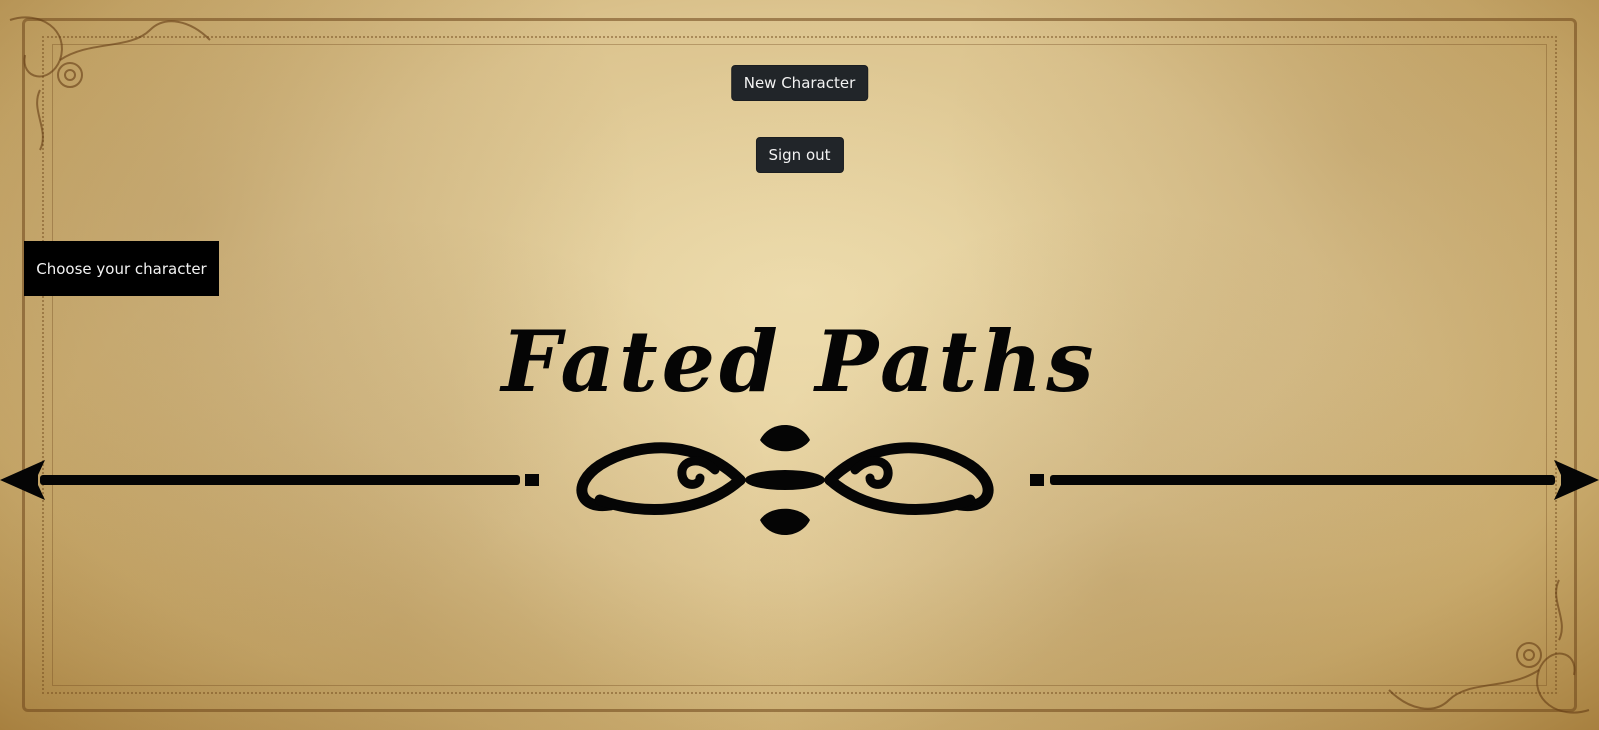  Describe the element at coordinates (799, 83) in the screenshot. I see `new-character-button: New Character` at that location.